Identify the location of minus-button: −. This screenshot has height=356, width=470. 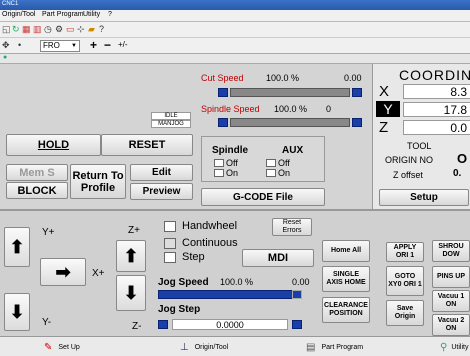
(107, 45).